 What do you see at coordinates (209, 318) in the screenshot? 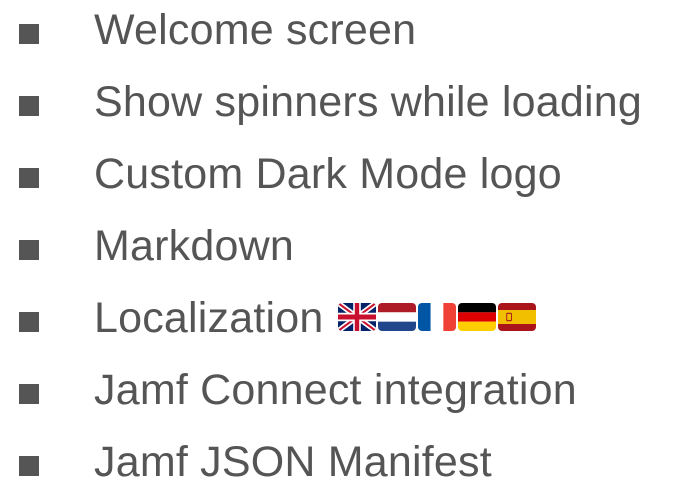
I see `feature-label-text: Localization` at bounding box center [209, 318].